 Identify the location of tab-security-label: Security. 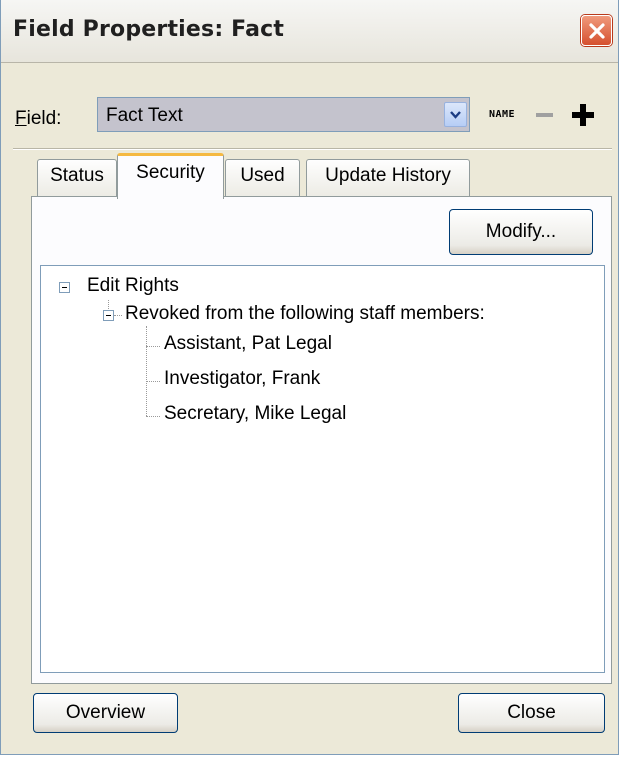
(170, 172).